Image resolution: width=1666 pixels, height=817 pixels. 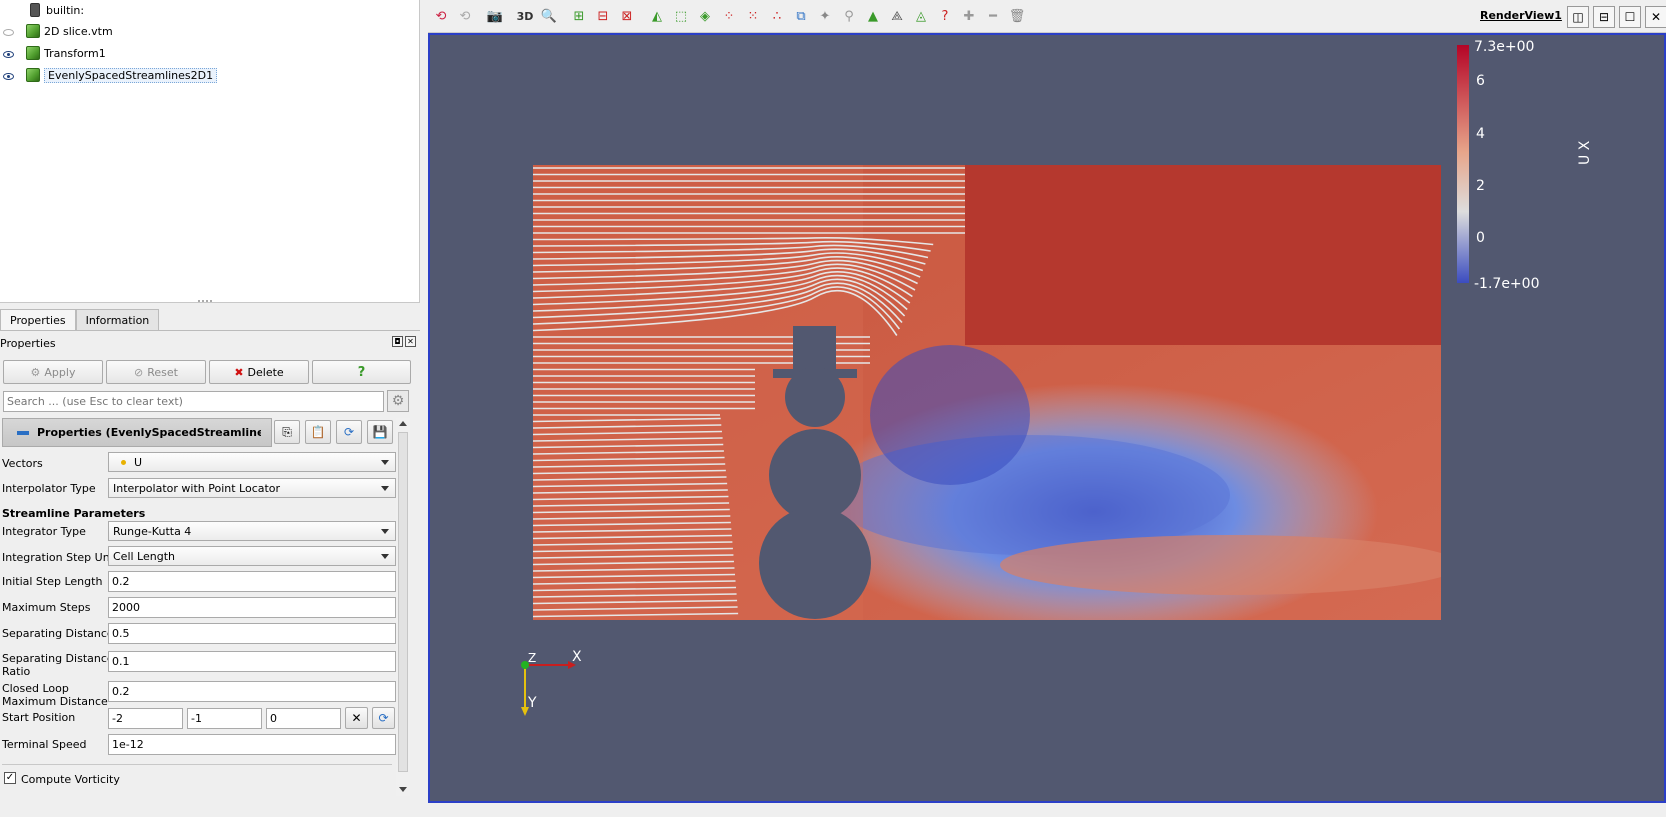 I want to click on sep-dist-field: 0.5, so click(x=252, y=633).